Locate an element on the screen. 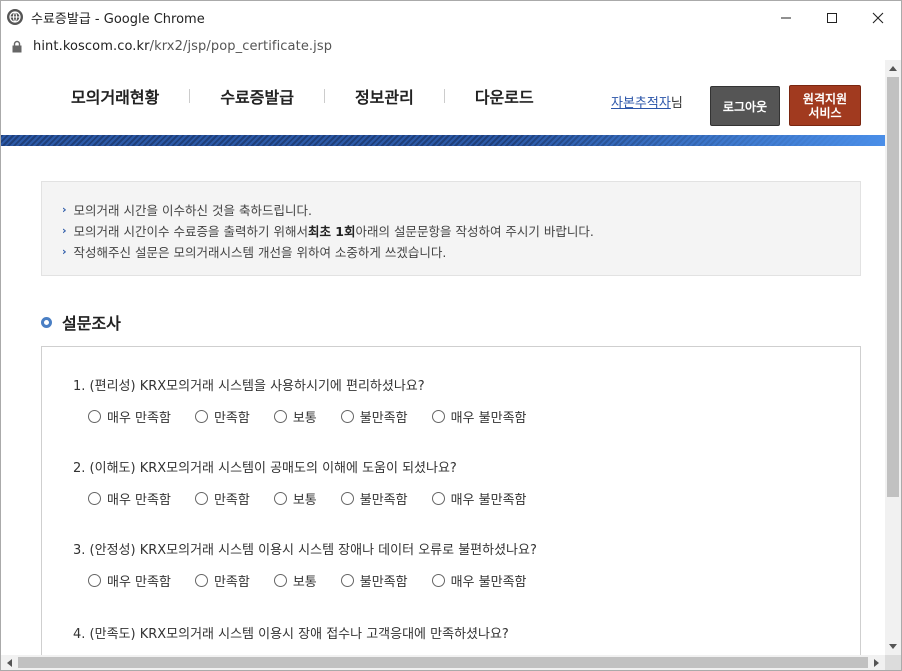  lock-icon is located at coordinates (17, 46).